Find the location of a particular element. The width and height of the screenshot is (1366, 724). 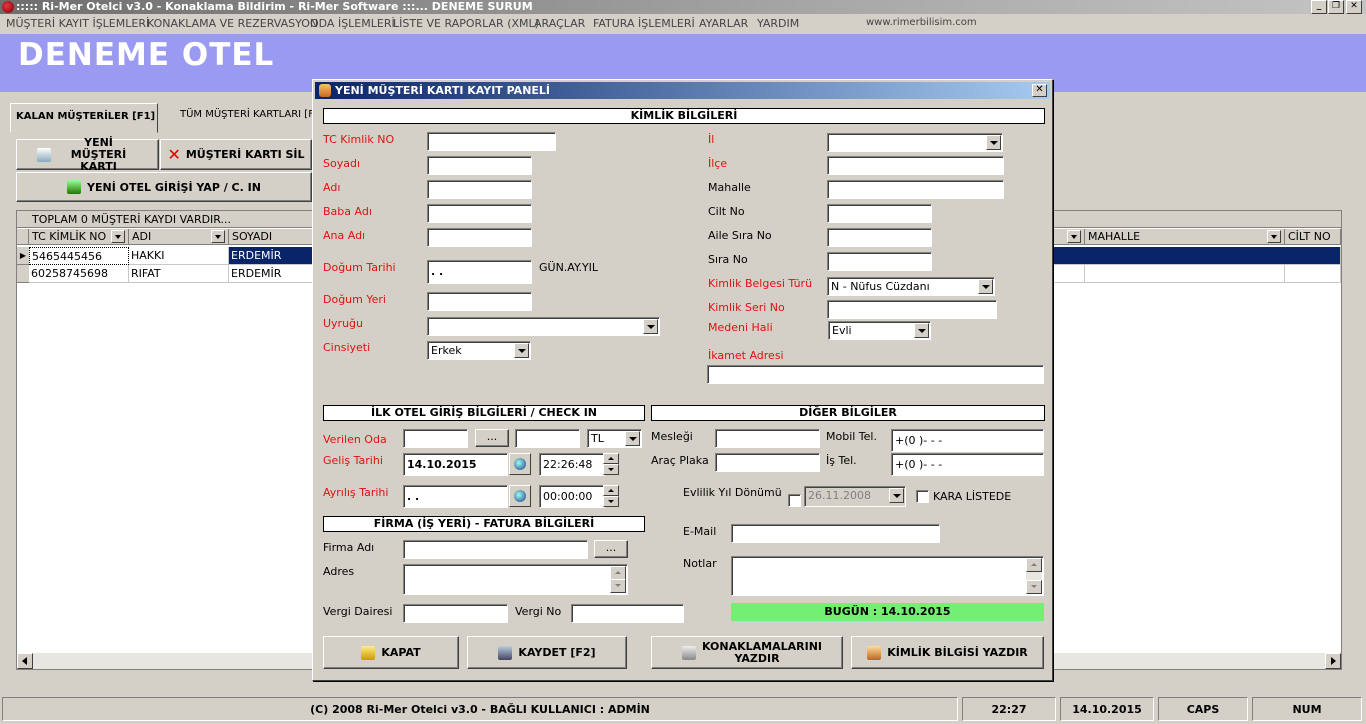

gelis-tarihi-input: 14.10.2015 is located at coordinates (455, 464).